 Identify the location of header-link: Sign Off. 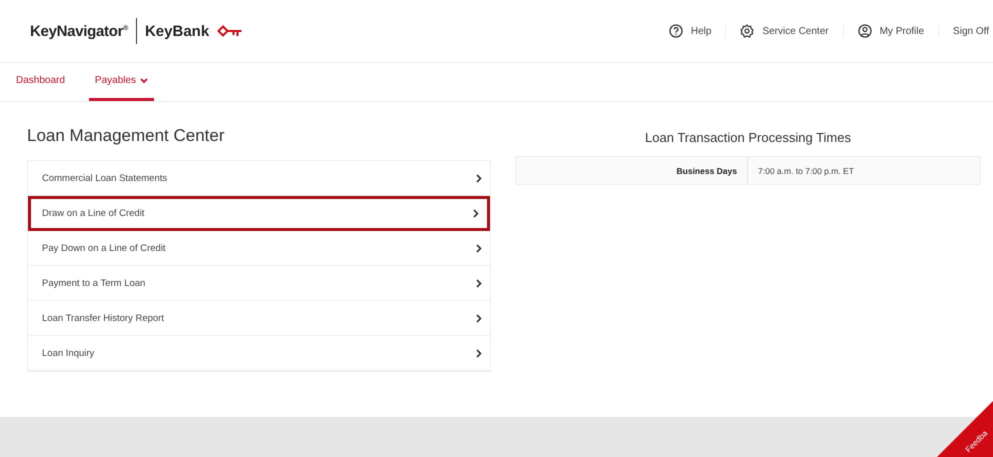
(965, 31).